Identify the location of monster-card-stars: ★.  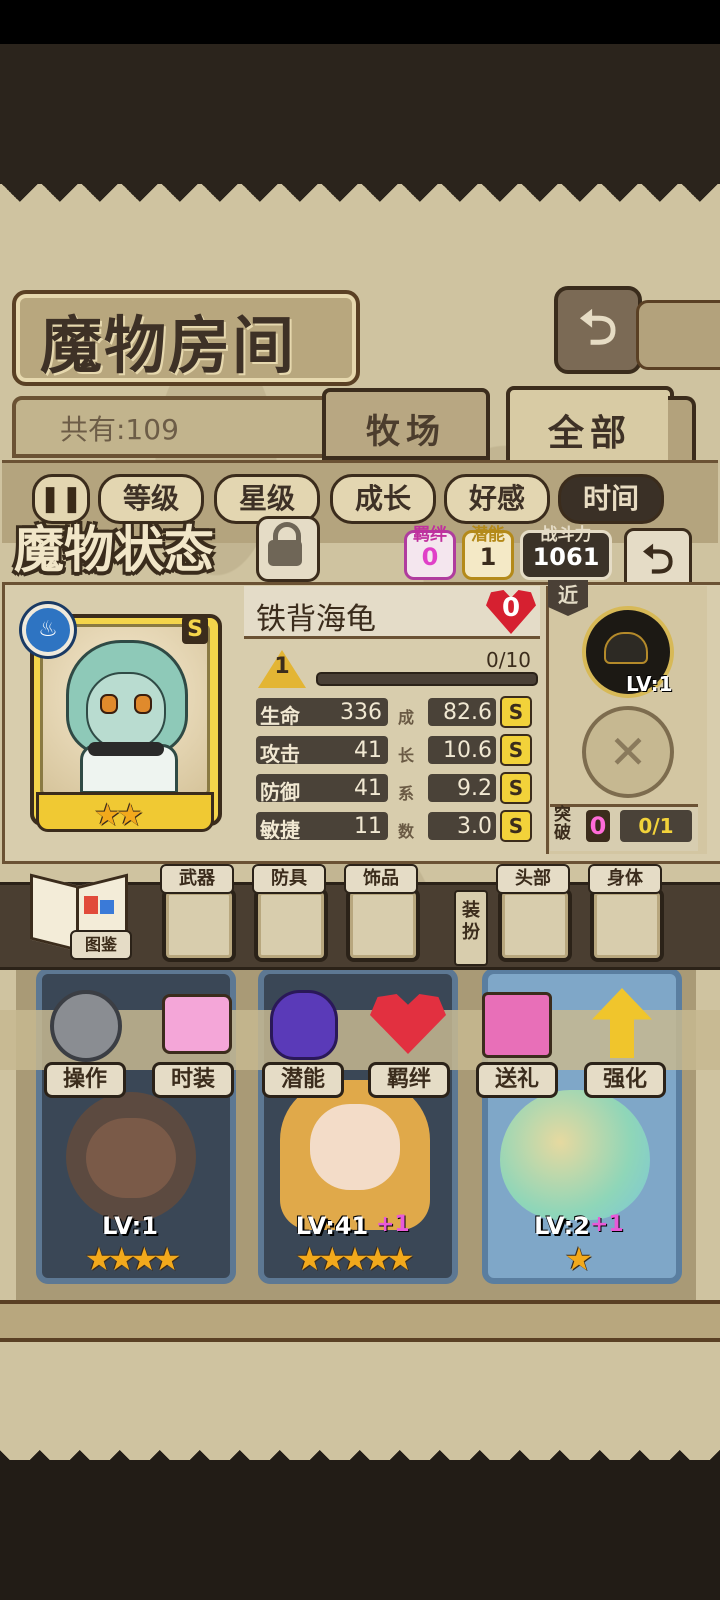
(579, 1259).